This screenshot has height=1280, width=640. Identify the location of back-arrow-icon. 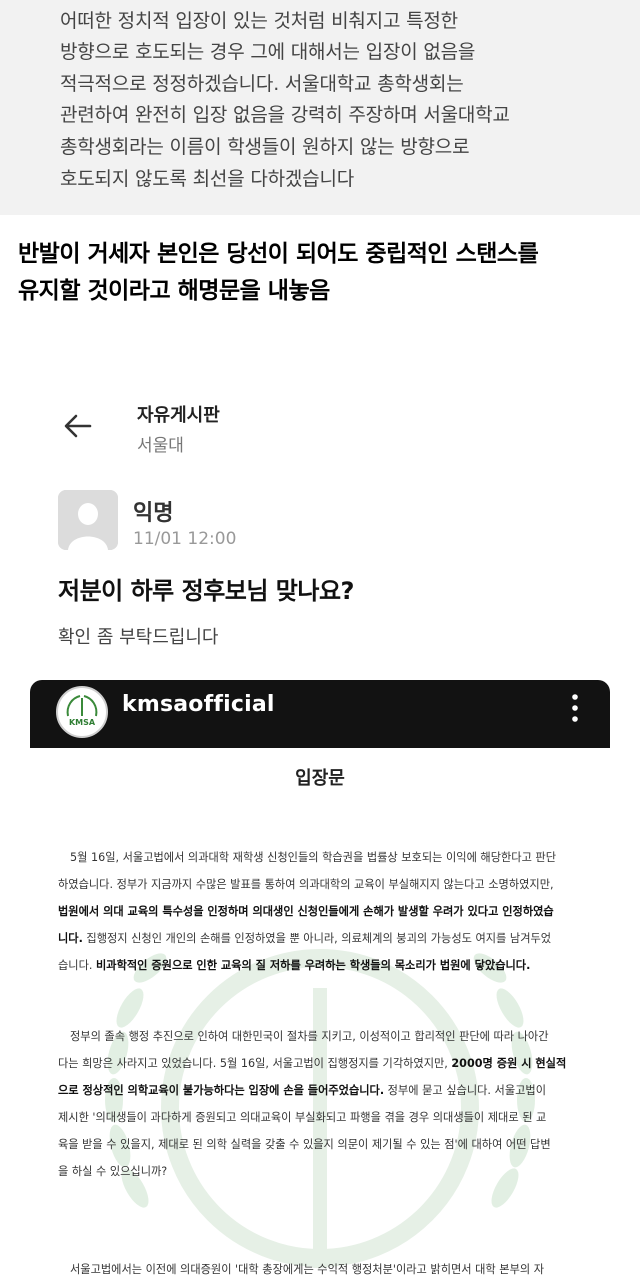
(78, 426).